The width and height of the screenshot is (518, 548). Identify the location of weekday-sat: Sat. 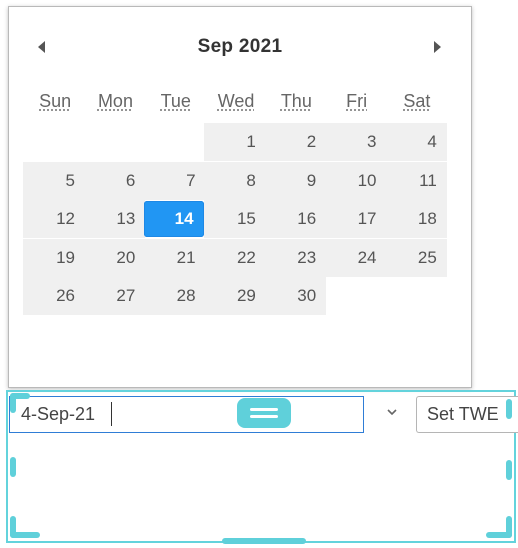
(417, 101).